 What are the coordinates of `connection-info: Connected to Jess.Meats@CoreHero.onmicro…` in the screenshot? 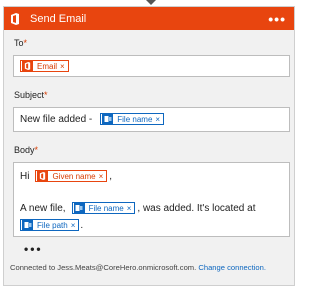 It's located at (138, 267).